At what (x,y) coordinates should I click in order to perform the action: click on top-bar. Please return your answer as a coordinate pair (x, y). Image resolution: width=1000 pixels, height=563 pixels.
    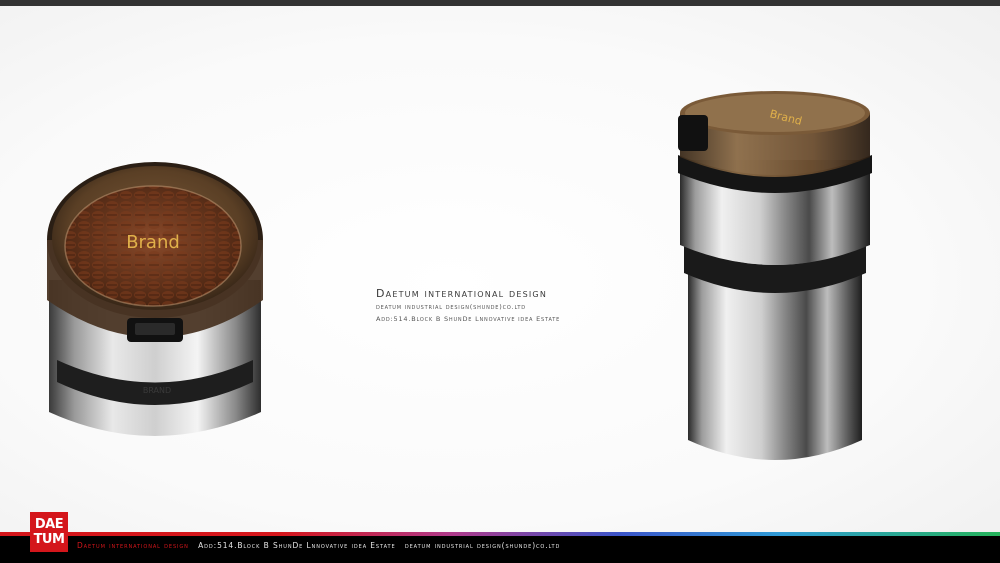
    Looking at the image, I should click on (500, 3).